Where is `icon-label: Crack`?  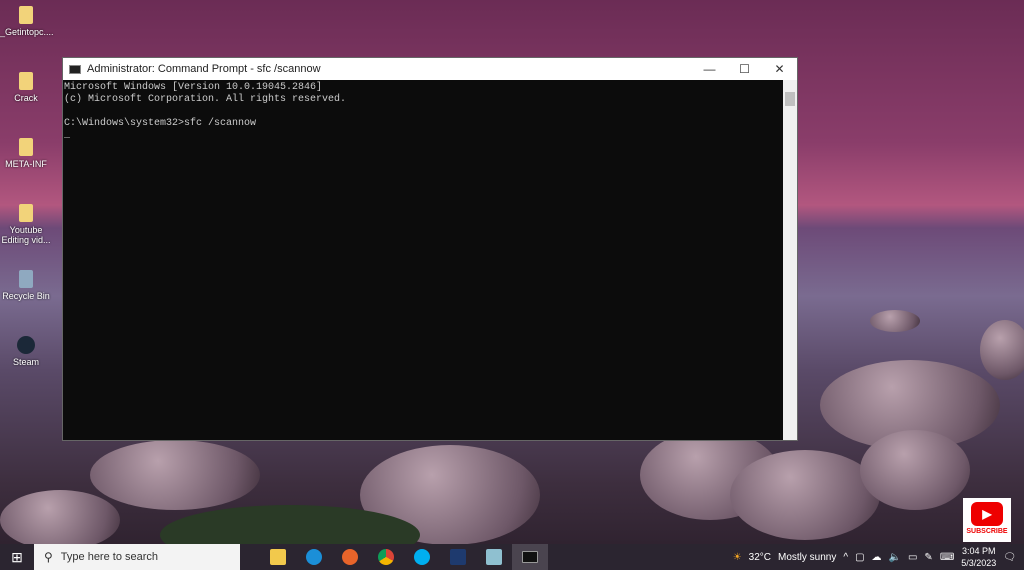
icon-label: Crack is located at coordinates (26, 98).